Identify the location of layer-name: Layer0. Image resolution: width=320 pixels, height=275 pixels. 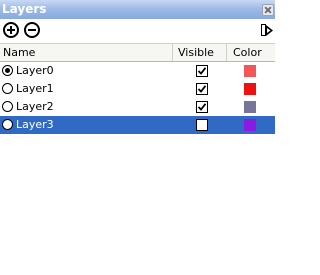
(35, 70).